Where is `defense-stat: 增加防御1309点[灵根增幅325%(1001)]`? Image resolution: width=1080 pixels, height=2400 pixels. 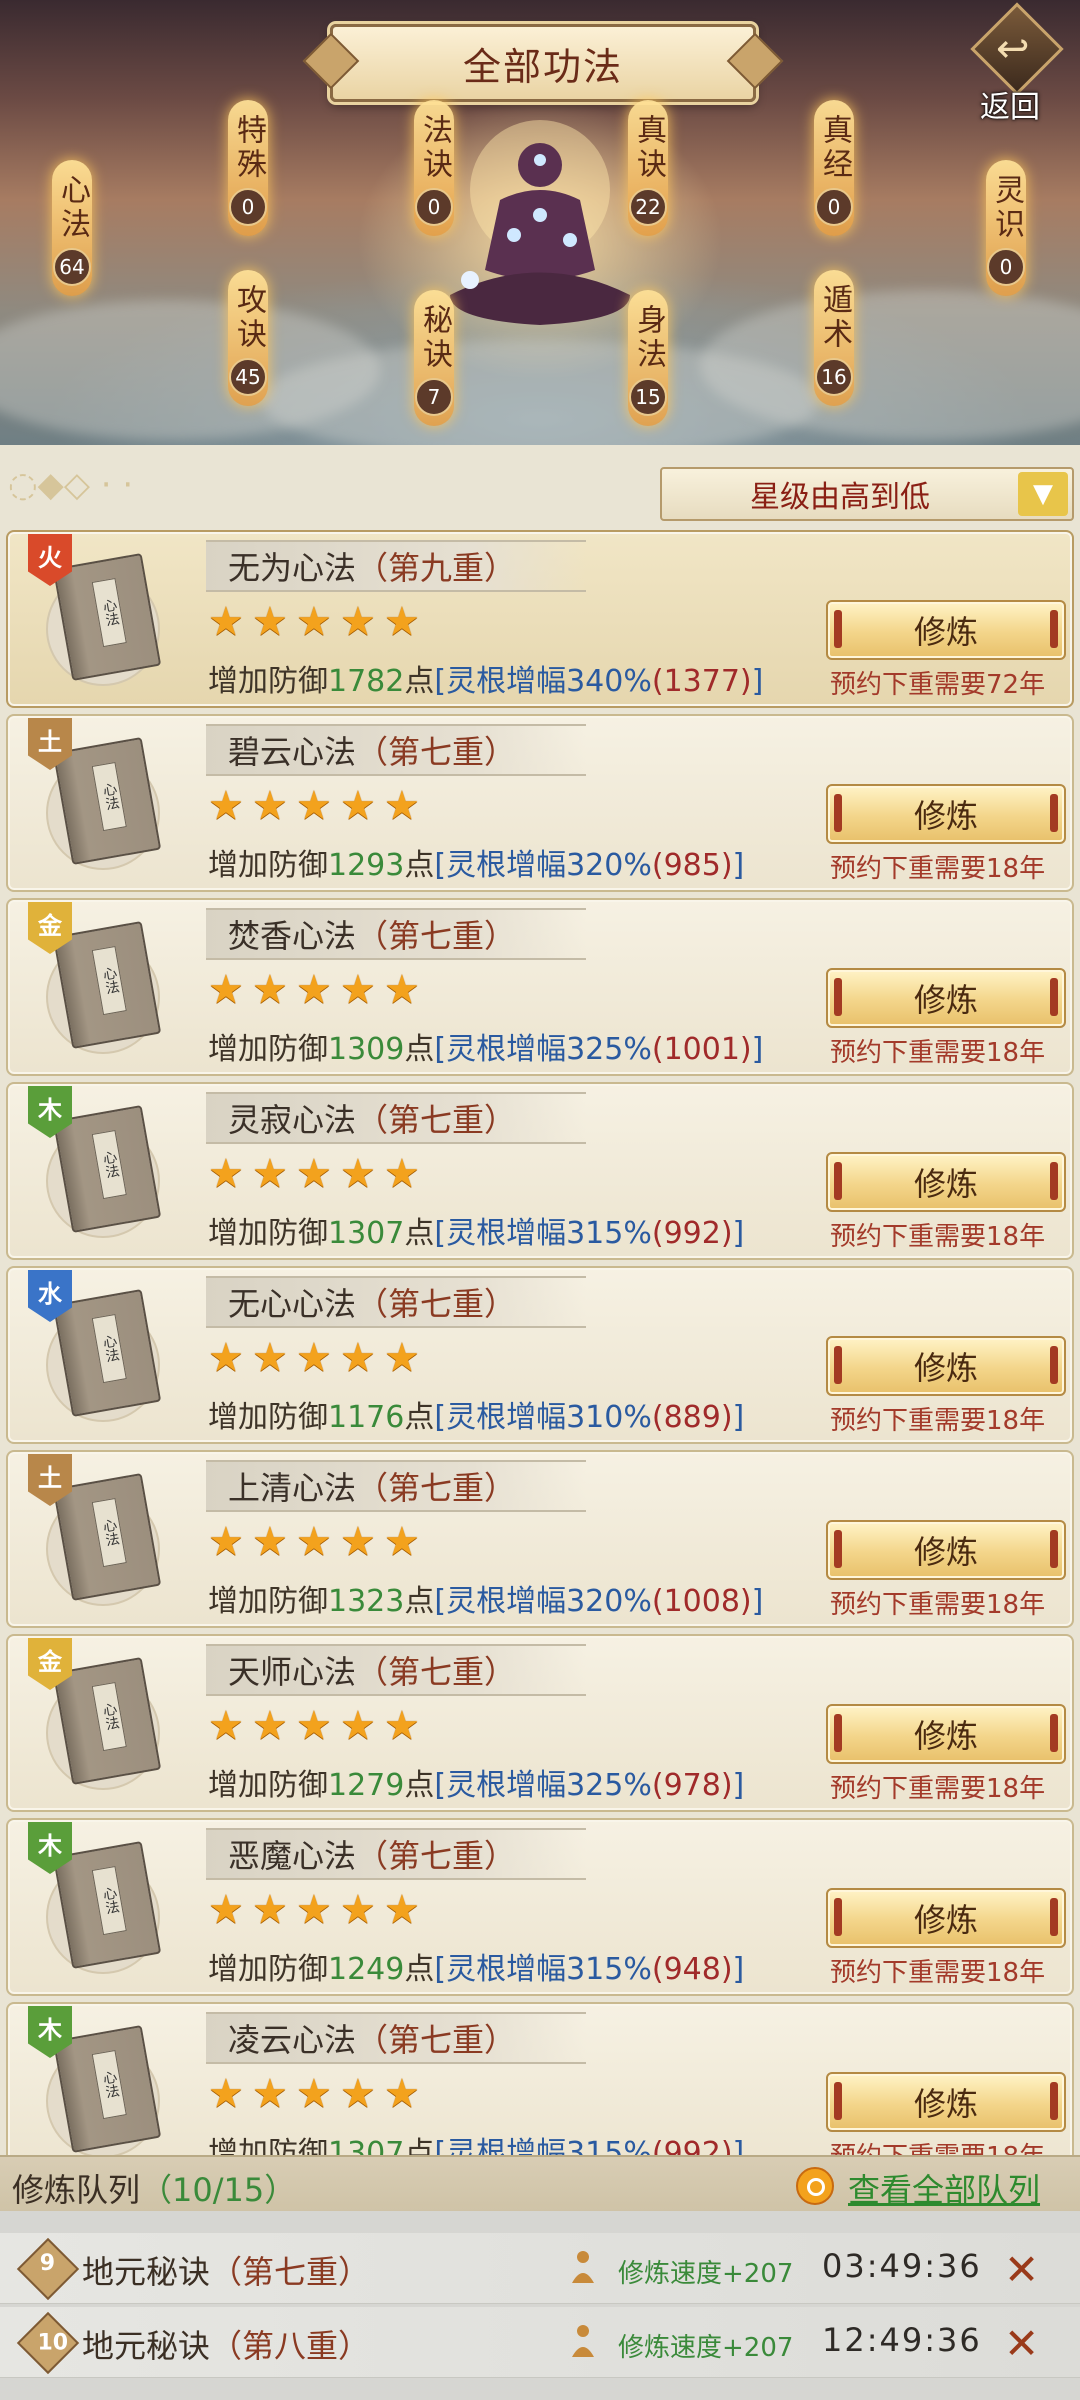 defense-stat: 增加防御1309点[灵根增幅325%(1001)] is located at coordinates (486, 1049).